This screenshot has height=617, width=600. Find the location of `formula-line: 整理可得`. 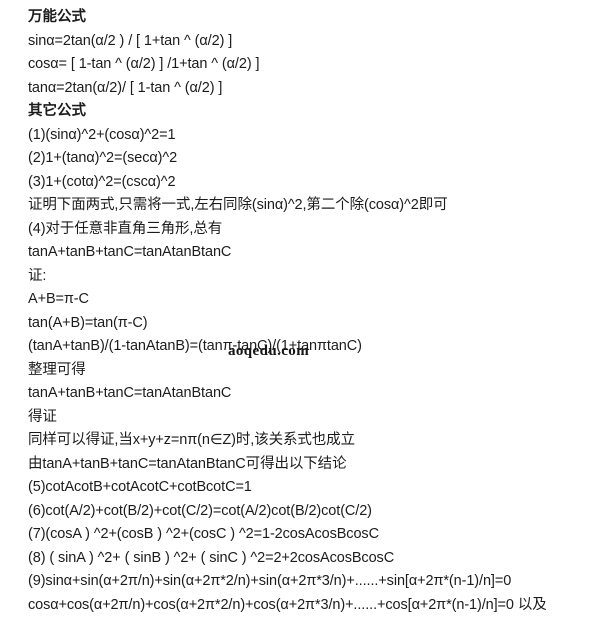

formula-line: 整理可得 is located at coordinates (57, 369).